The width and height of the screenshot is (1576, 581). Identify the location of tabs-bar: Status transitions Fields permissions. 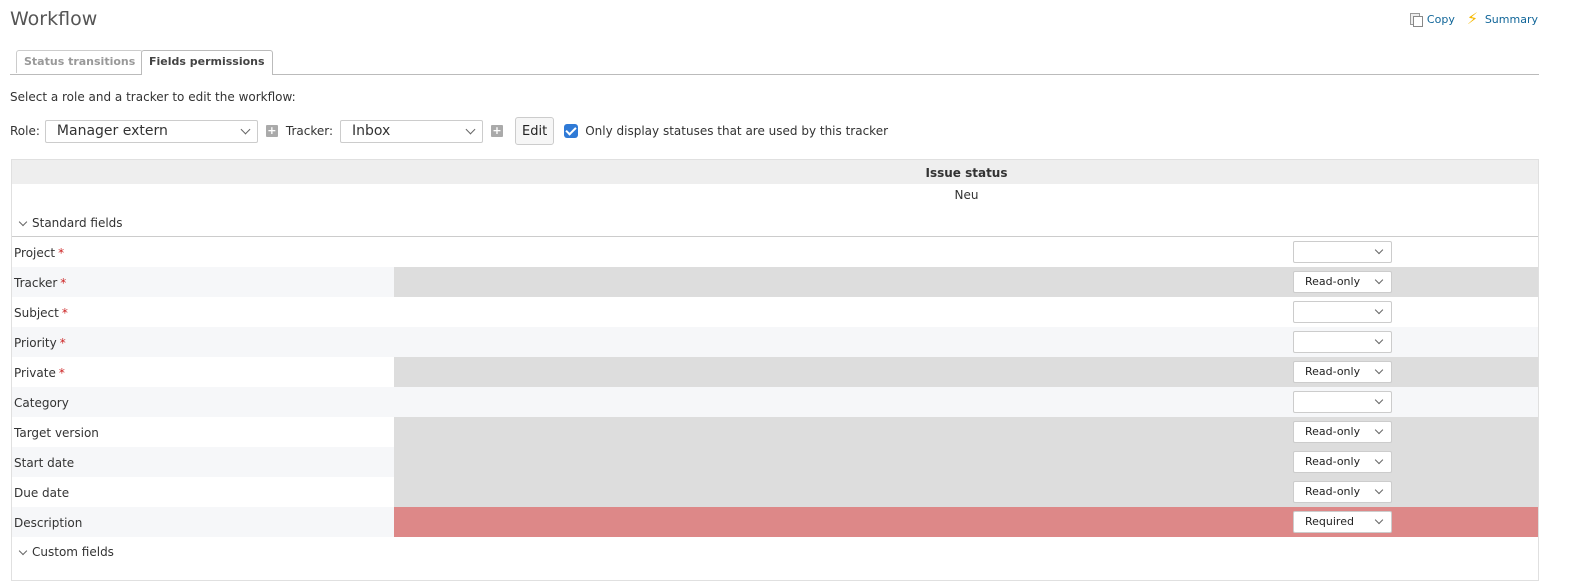
(774, 62).